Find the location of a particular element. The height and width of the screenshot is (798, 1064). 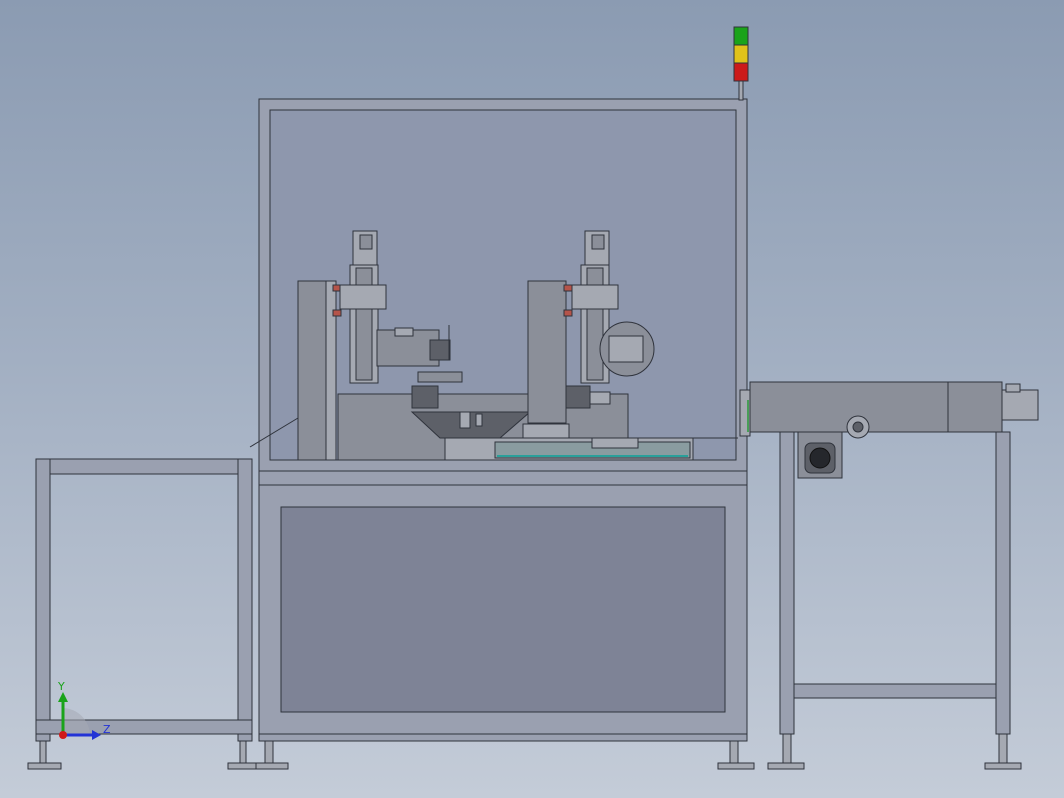

right-conveyor is located at coordinates (889, 575).